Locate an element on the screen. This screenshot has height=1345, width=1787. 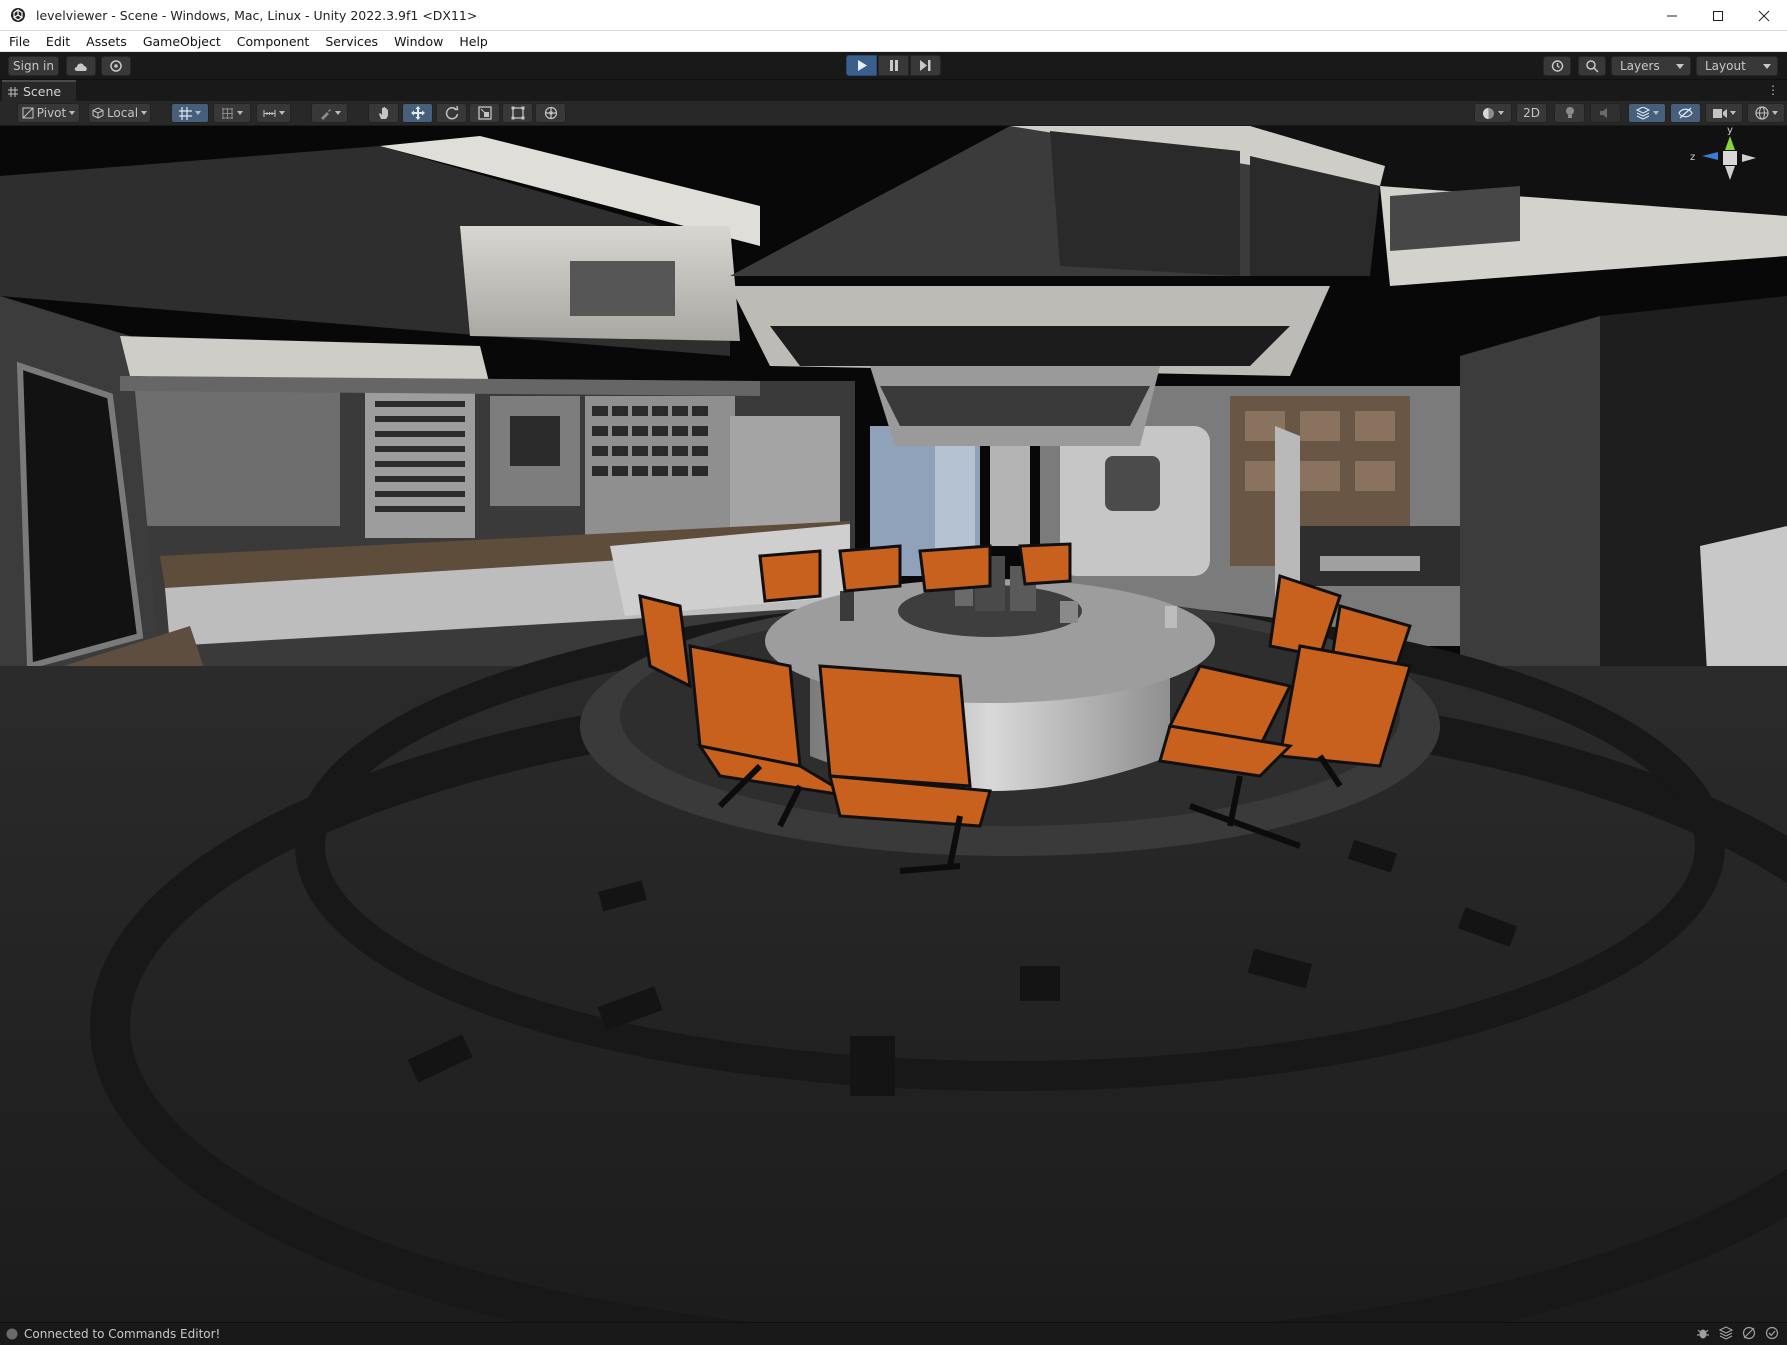
maximize-icon is located at coordinates (1718, 15).